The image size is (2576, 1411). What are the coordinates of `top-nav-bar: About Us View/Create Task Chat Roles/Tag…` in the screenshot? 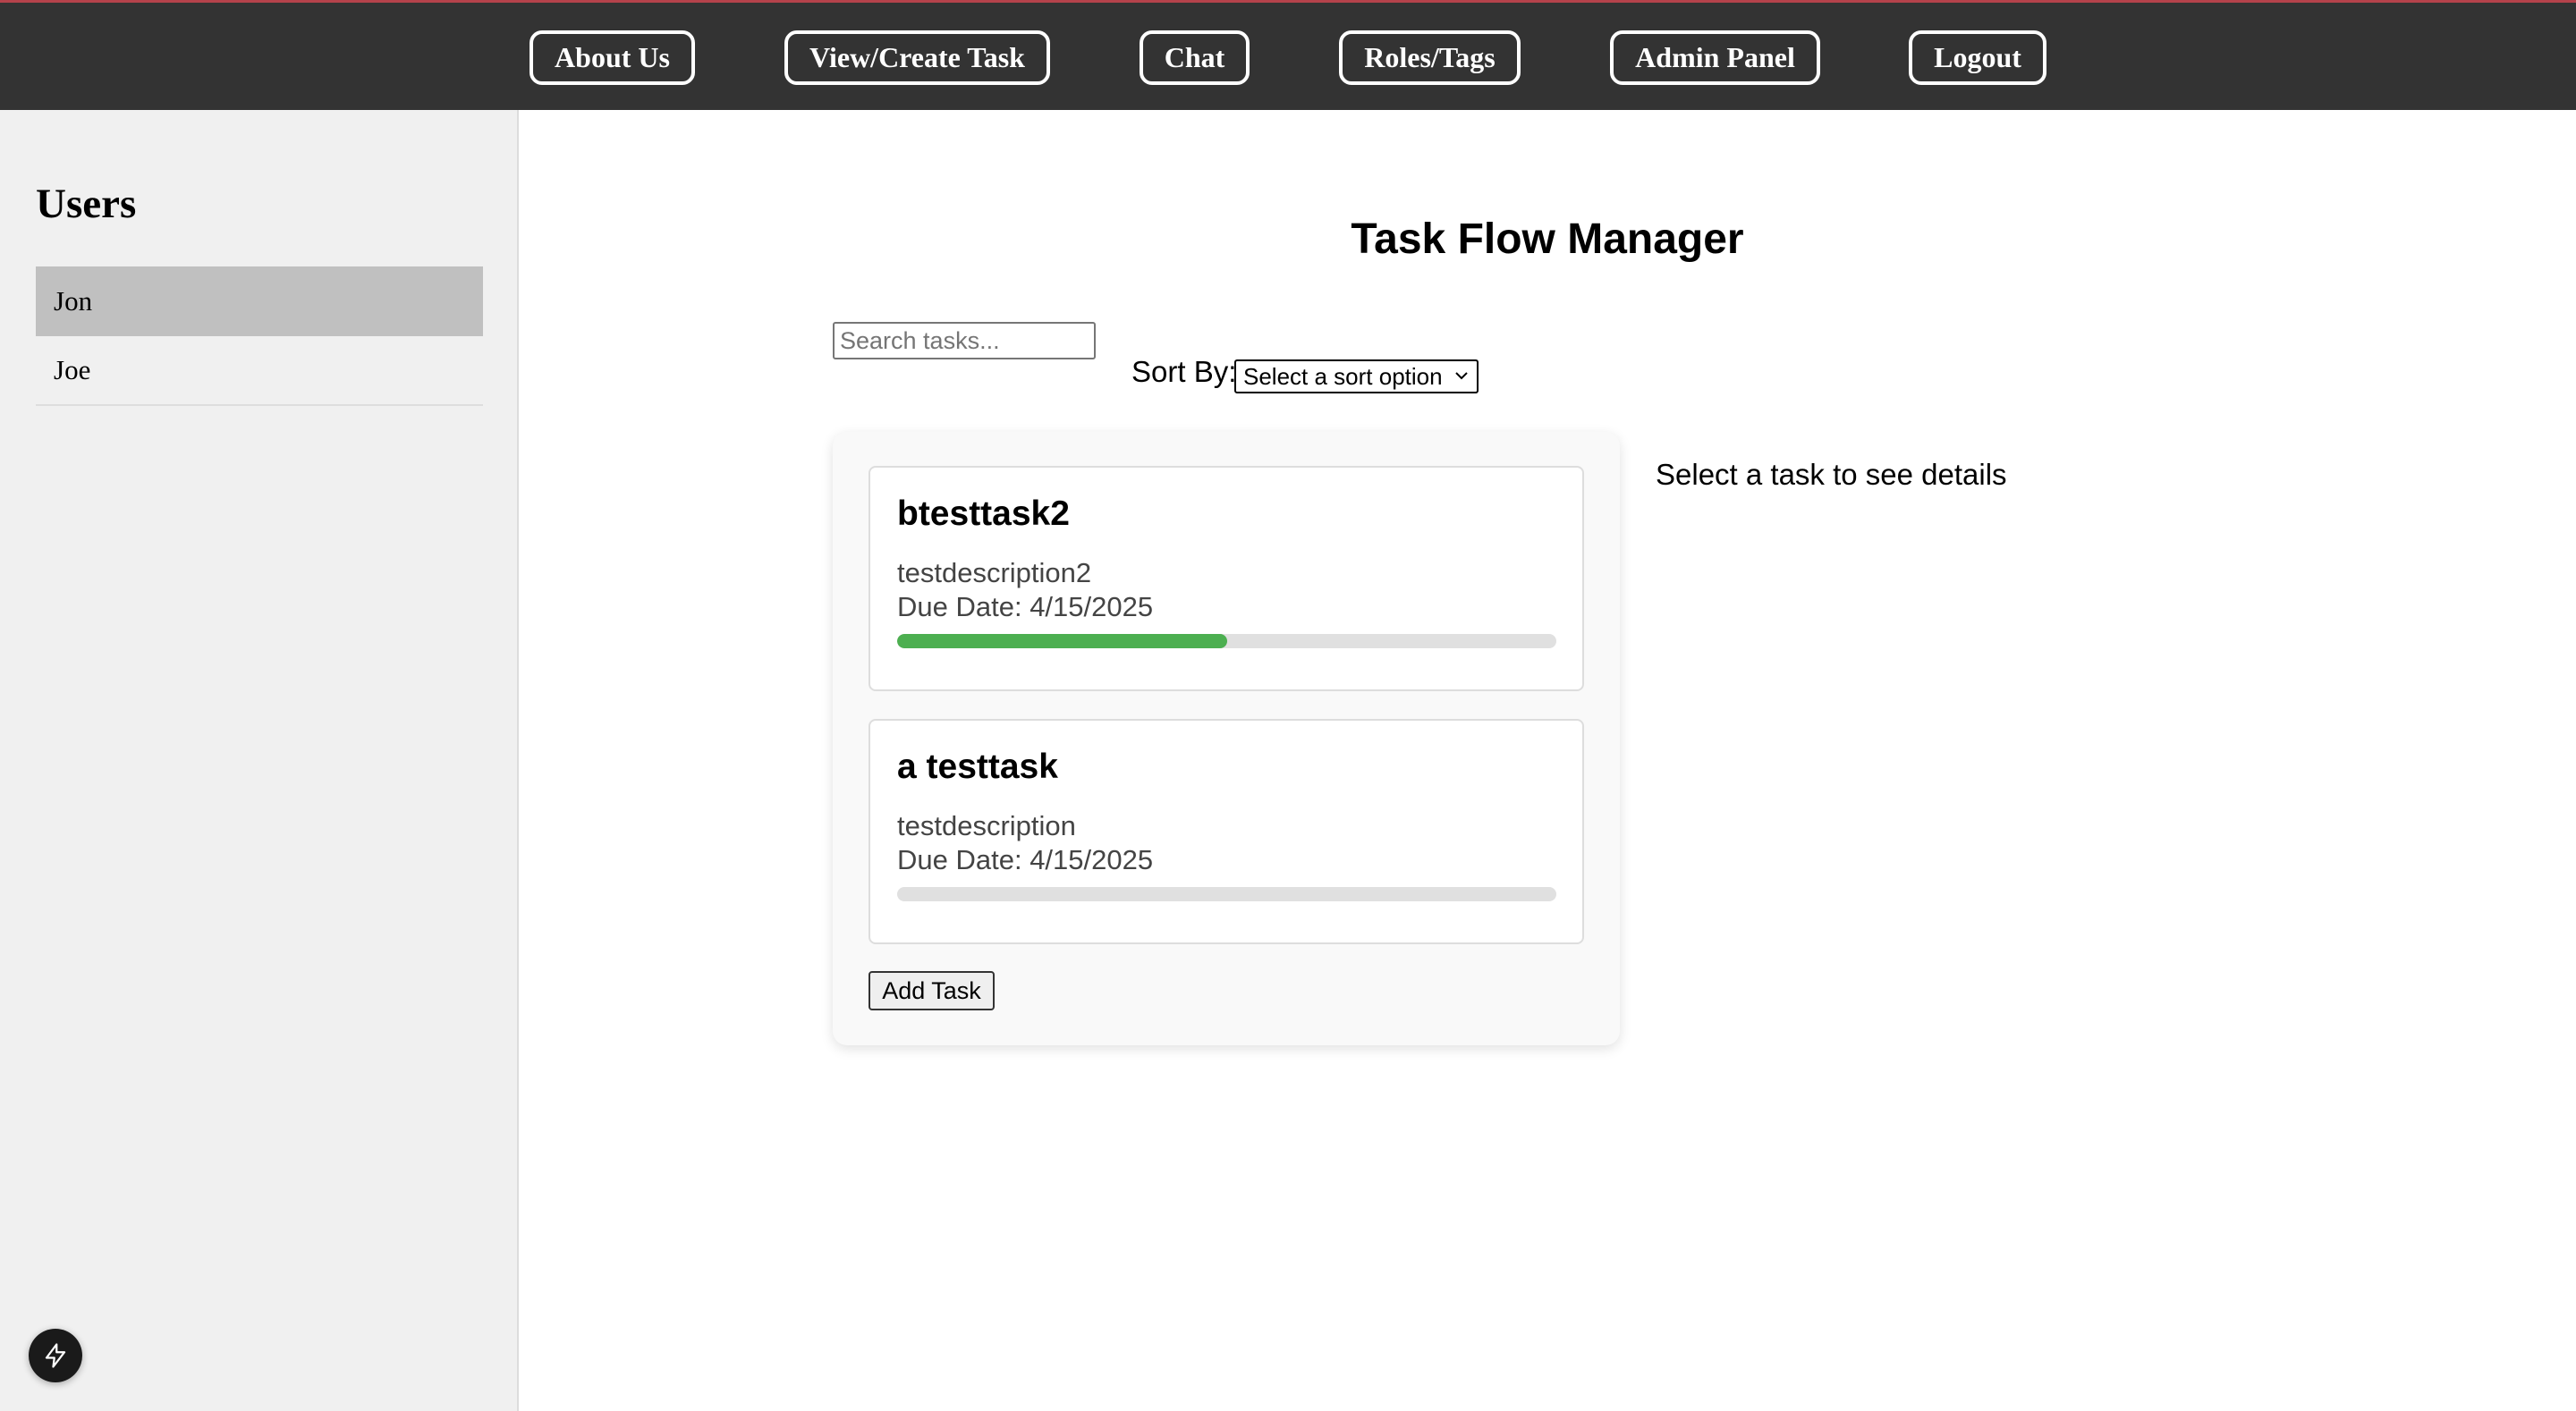 It's located at (1288, 55).